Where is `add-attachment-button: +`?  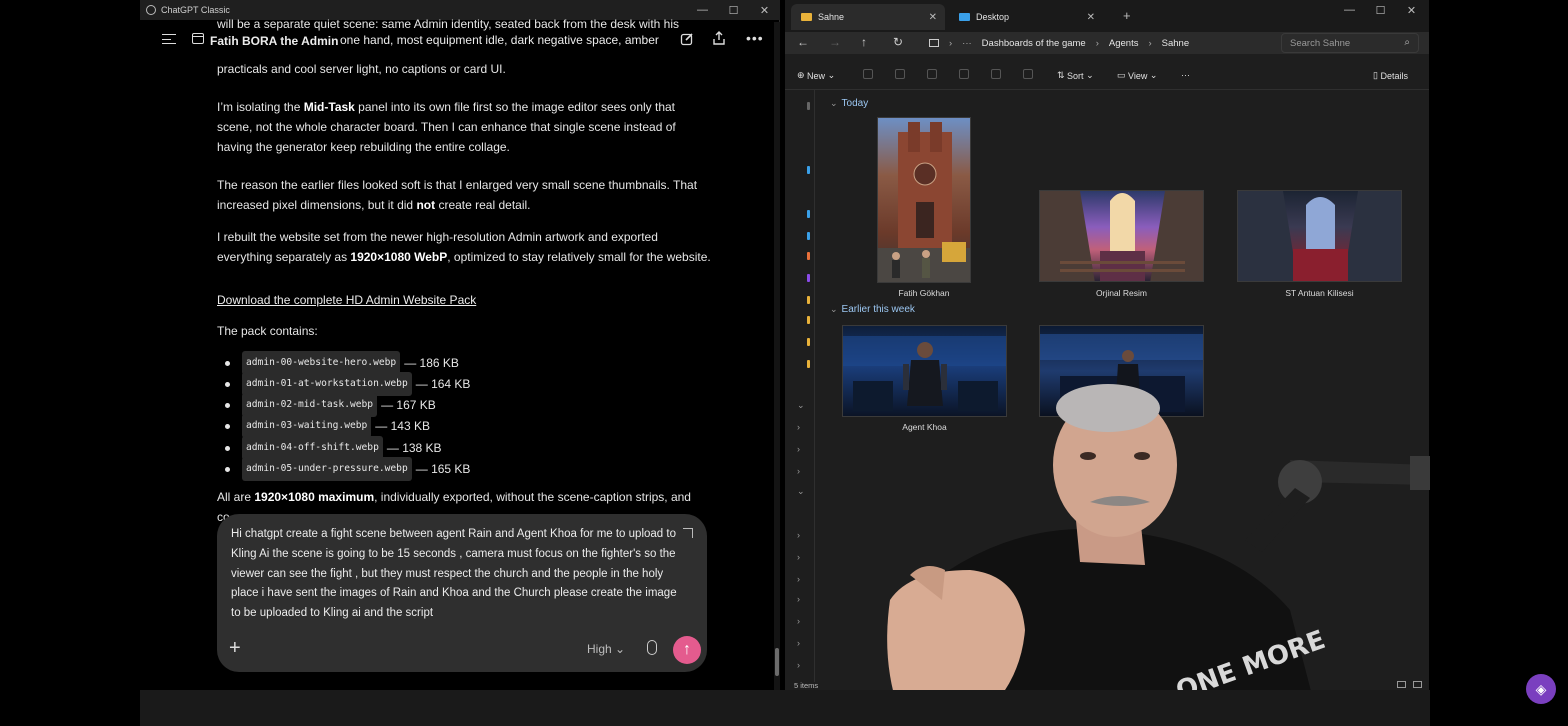 add-attachment-button: + is located at coordinates (235, 648).